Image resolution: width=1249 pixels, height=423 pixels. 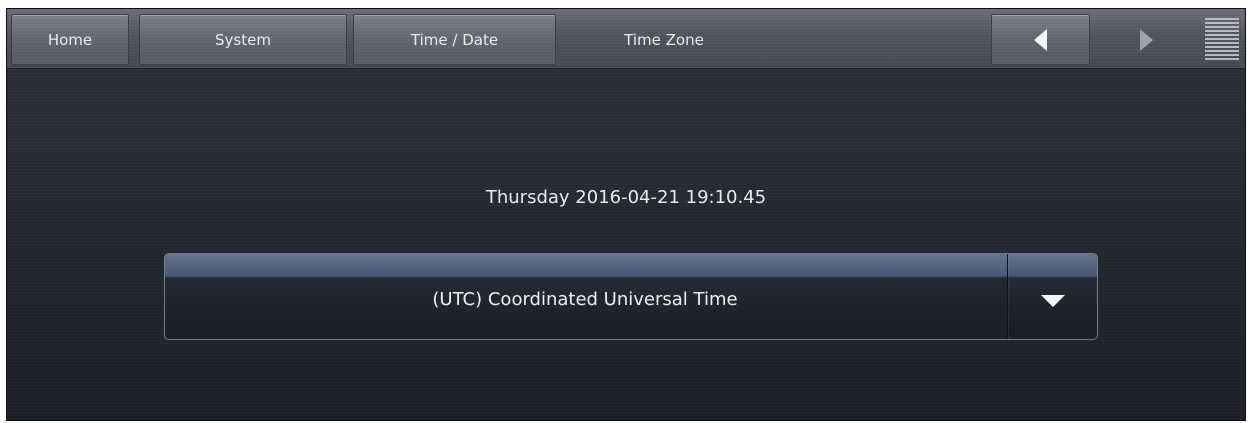 What do you see at coordinates (1053, 300) in the screenshot?
I see `triangle-down-icon` at bounding box center [1053, 300].